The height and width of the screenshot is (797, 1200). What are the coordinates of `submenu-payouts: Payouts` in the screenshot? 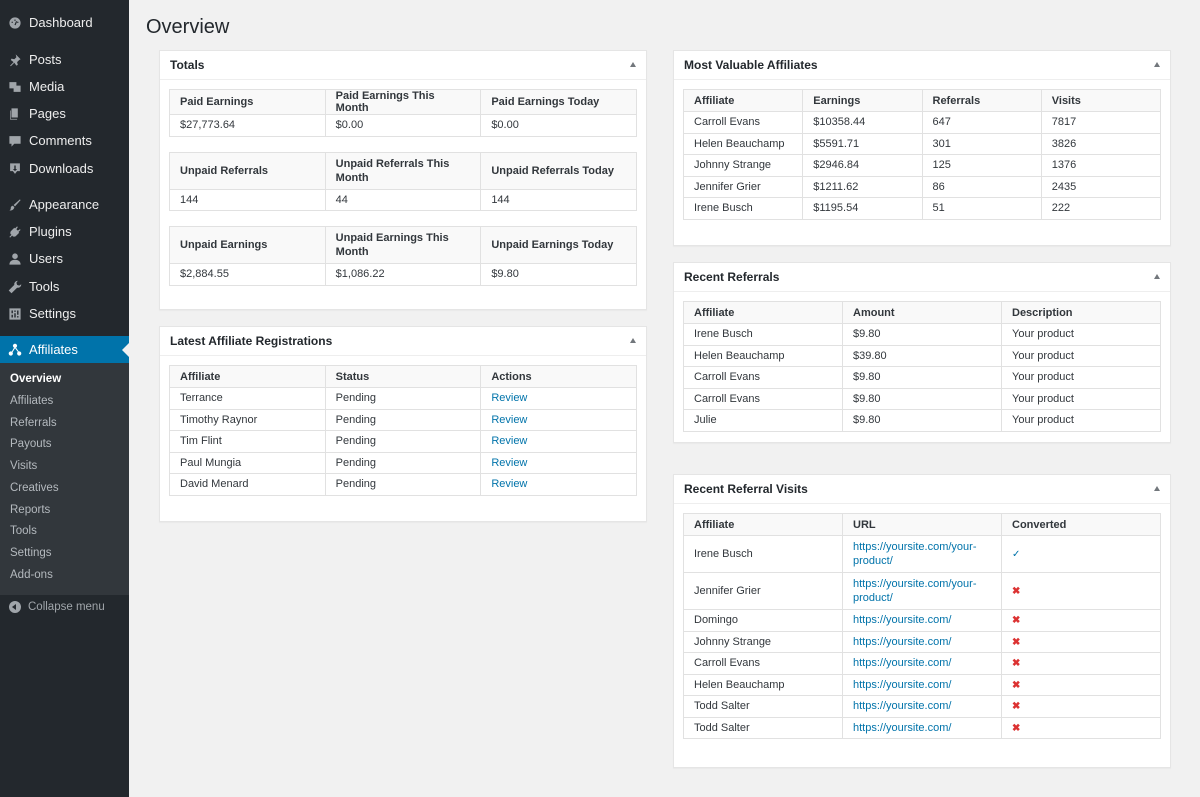 It's located at (31, 444).